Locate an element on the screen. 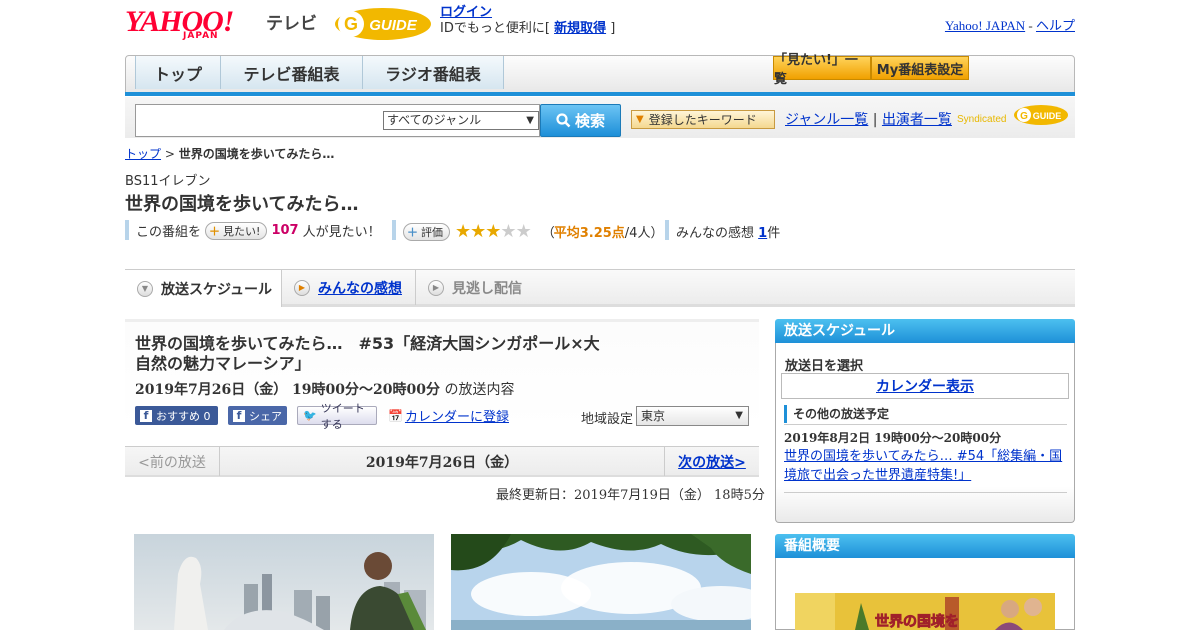  tab-reviews-label: みんなの感想 is located at coordinates (360, 288).